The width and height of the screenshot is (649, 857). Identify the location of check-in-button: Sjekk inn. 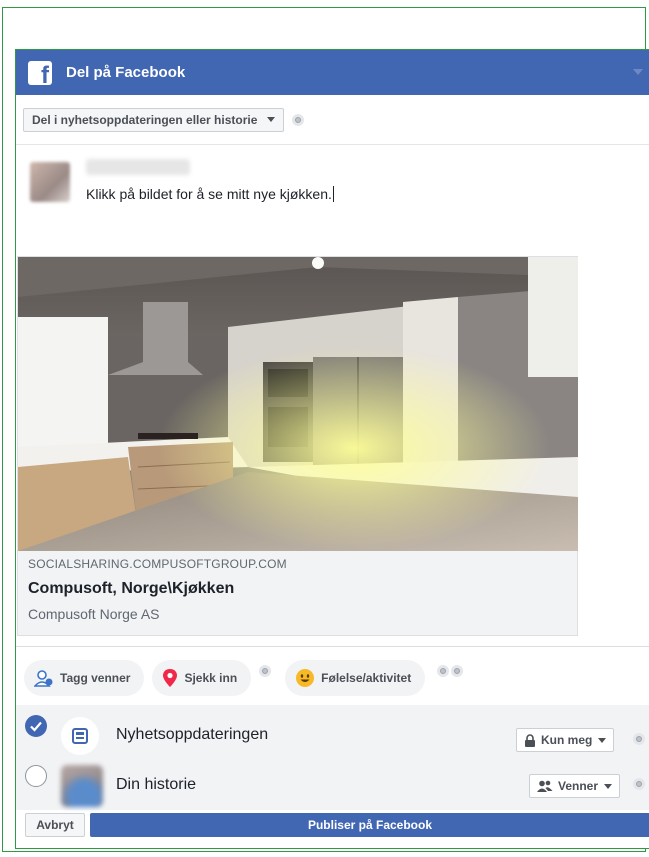
(202, 677).